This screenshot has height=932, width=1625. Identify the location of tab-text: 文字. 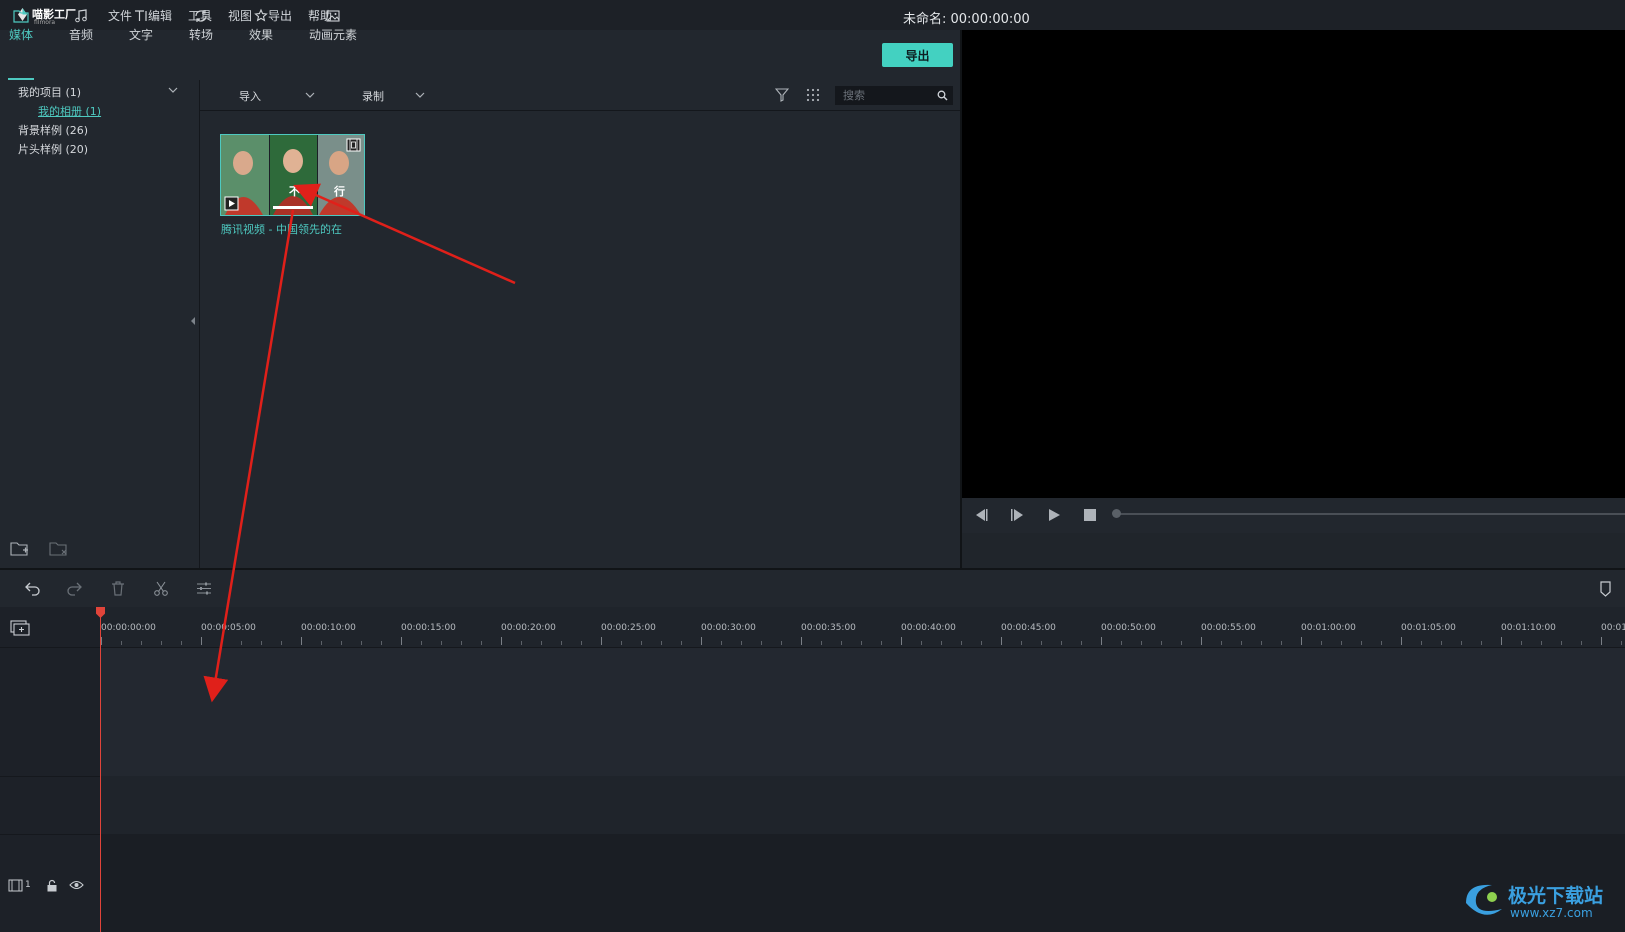
(141, 25).